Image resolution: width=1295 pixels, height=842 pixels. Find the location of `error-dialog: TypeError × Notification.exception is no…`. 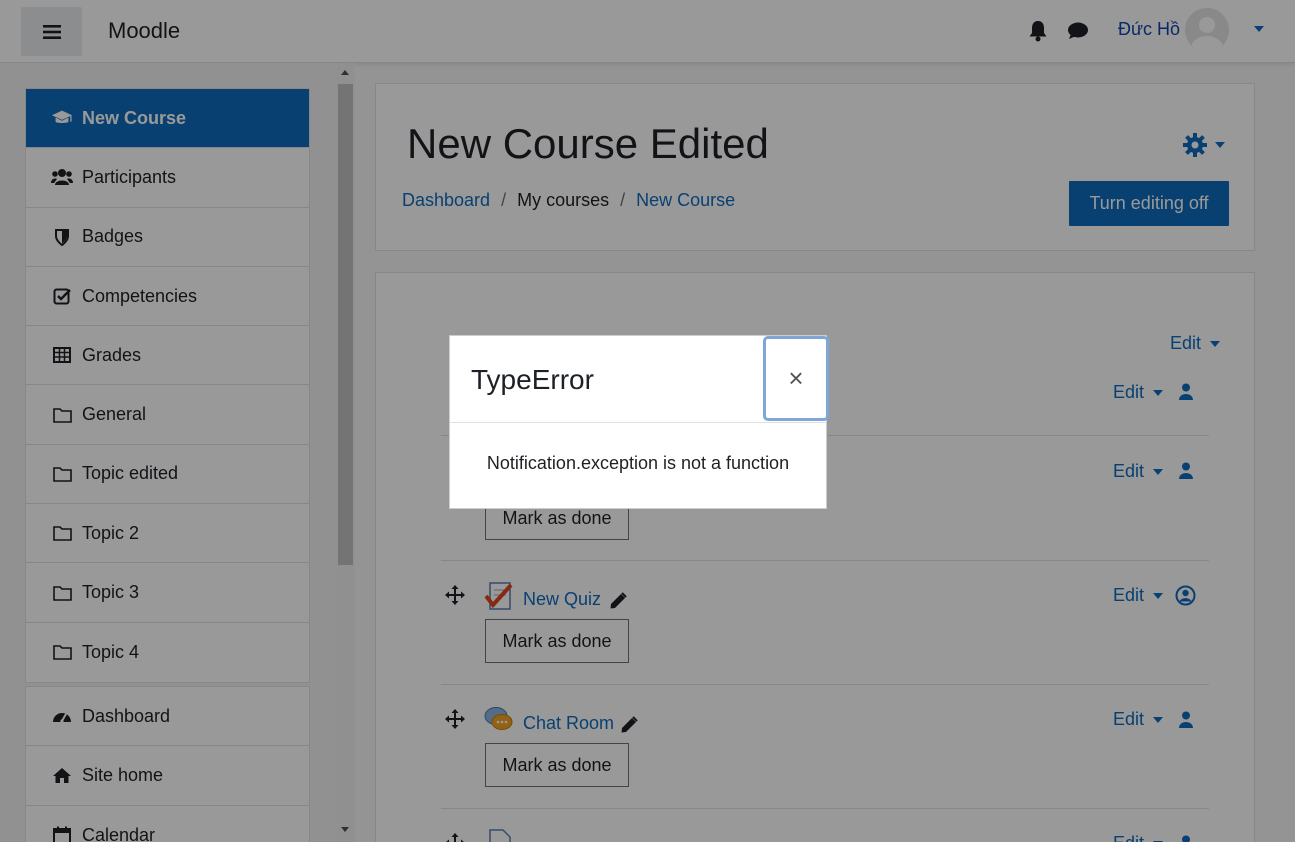

error-dialog: TypeError × Notification.exception is no… is located at coordinates (639, 422).